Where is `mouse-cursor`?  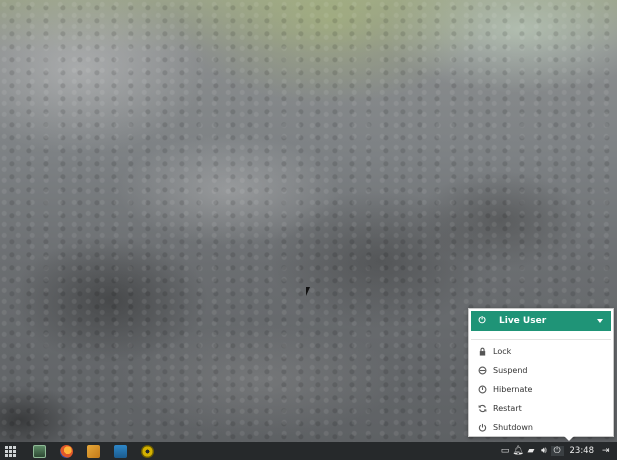 mouse-cursor is located at coordinates (310, 291).